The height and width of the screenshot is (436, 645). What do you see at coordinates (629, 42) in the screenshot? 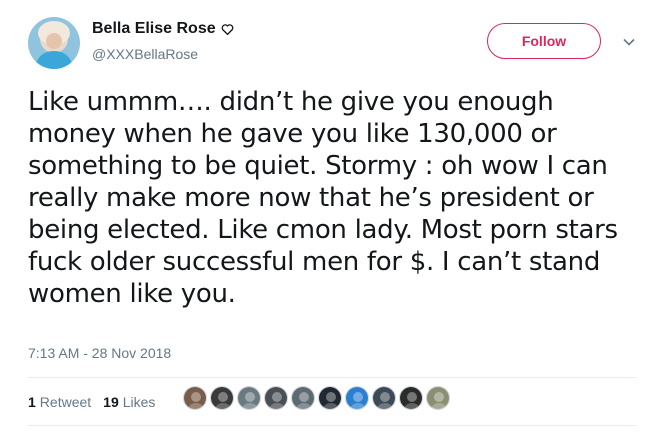
I see `chevron-down-icon` at bounding box center [629, 42].